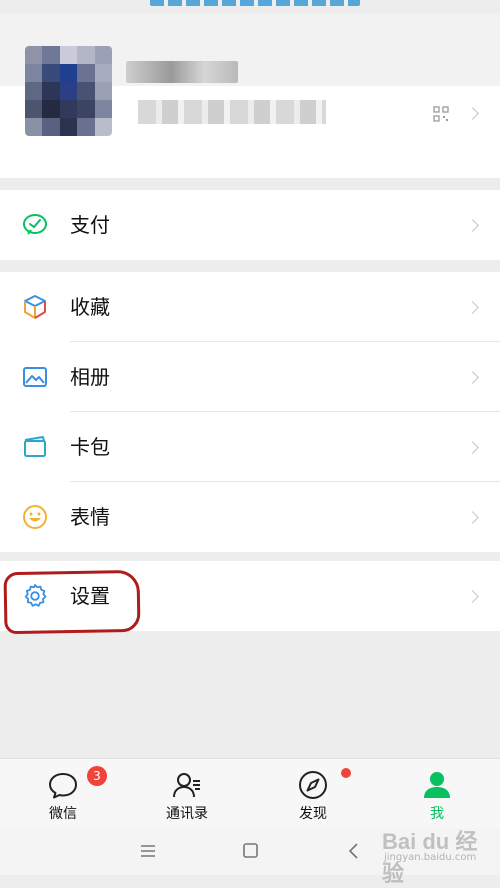 The image size is (500, 888). Describe the element at coordinates (346, 773) in the screenshot. I see `new-dot-indicator` at that location.